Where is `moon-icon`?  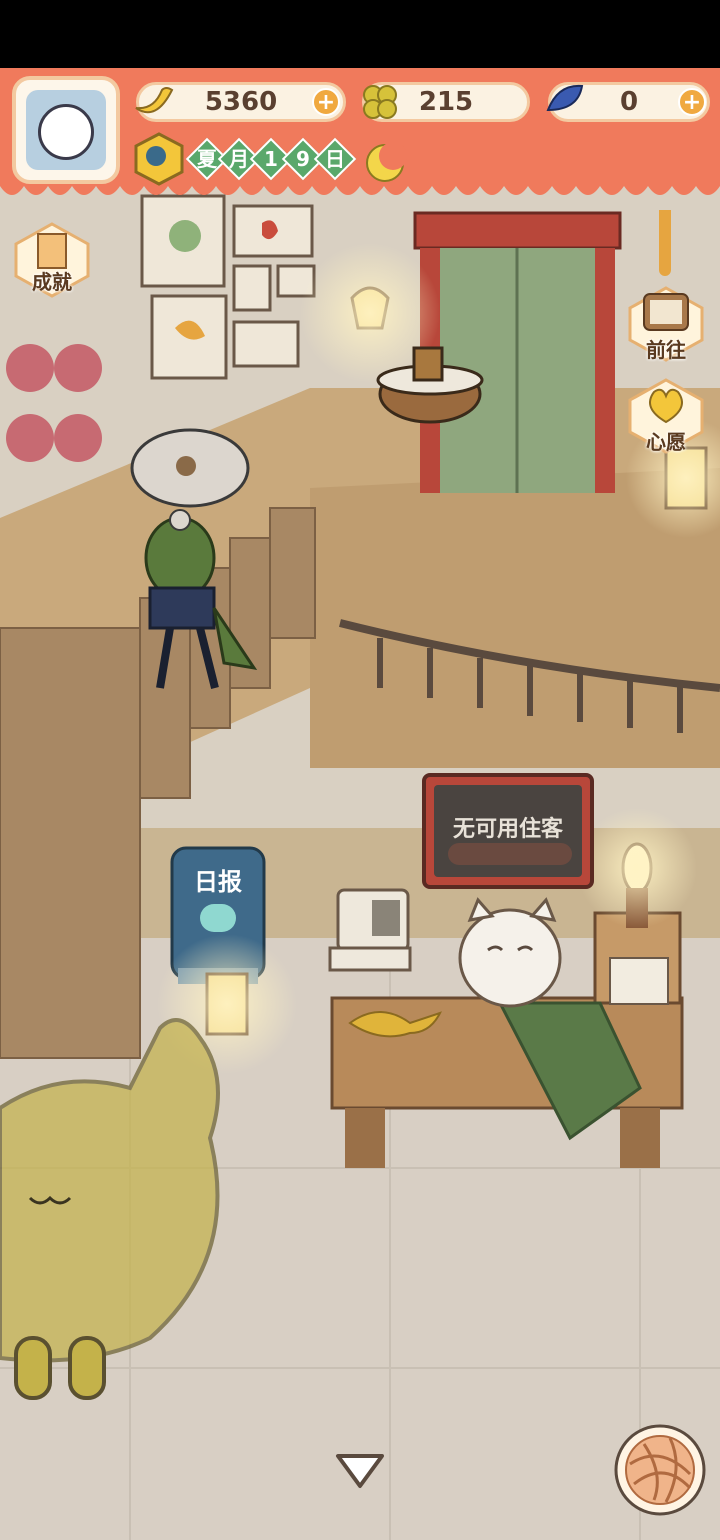
moon-icon is located at coordinates (385, 161).